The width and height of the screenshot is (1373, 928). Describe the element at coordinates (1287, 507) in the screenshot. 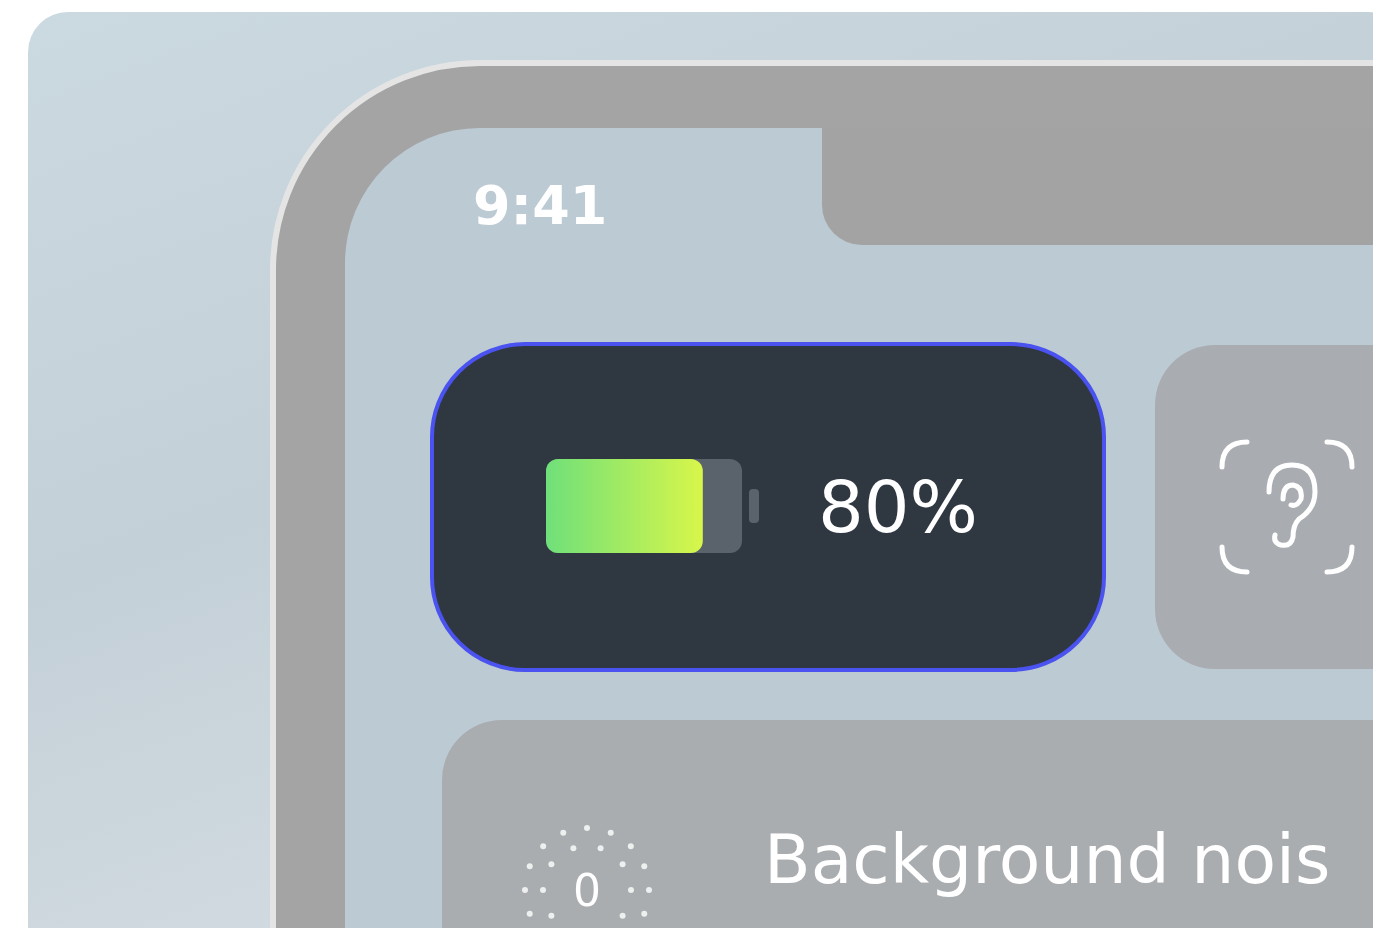

I see `ear-icon` at that location.